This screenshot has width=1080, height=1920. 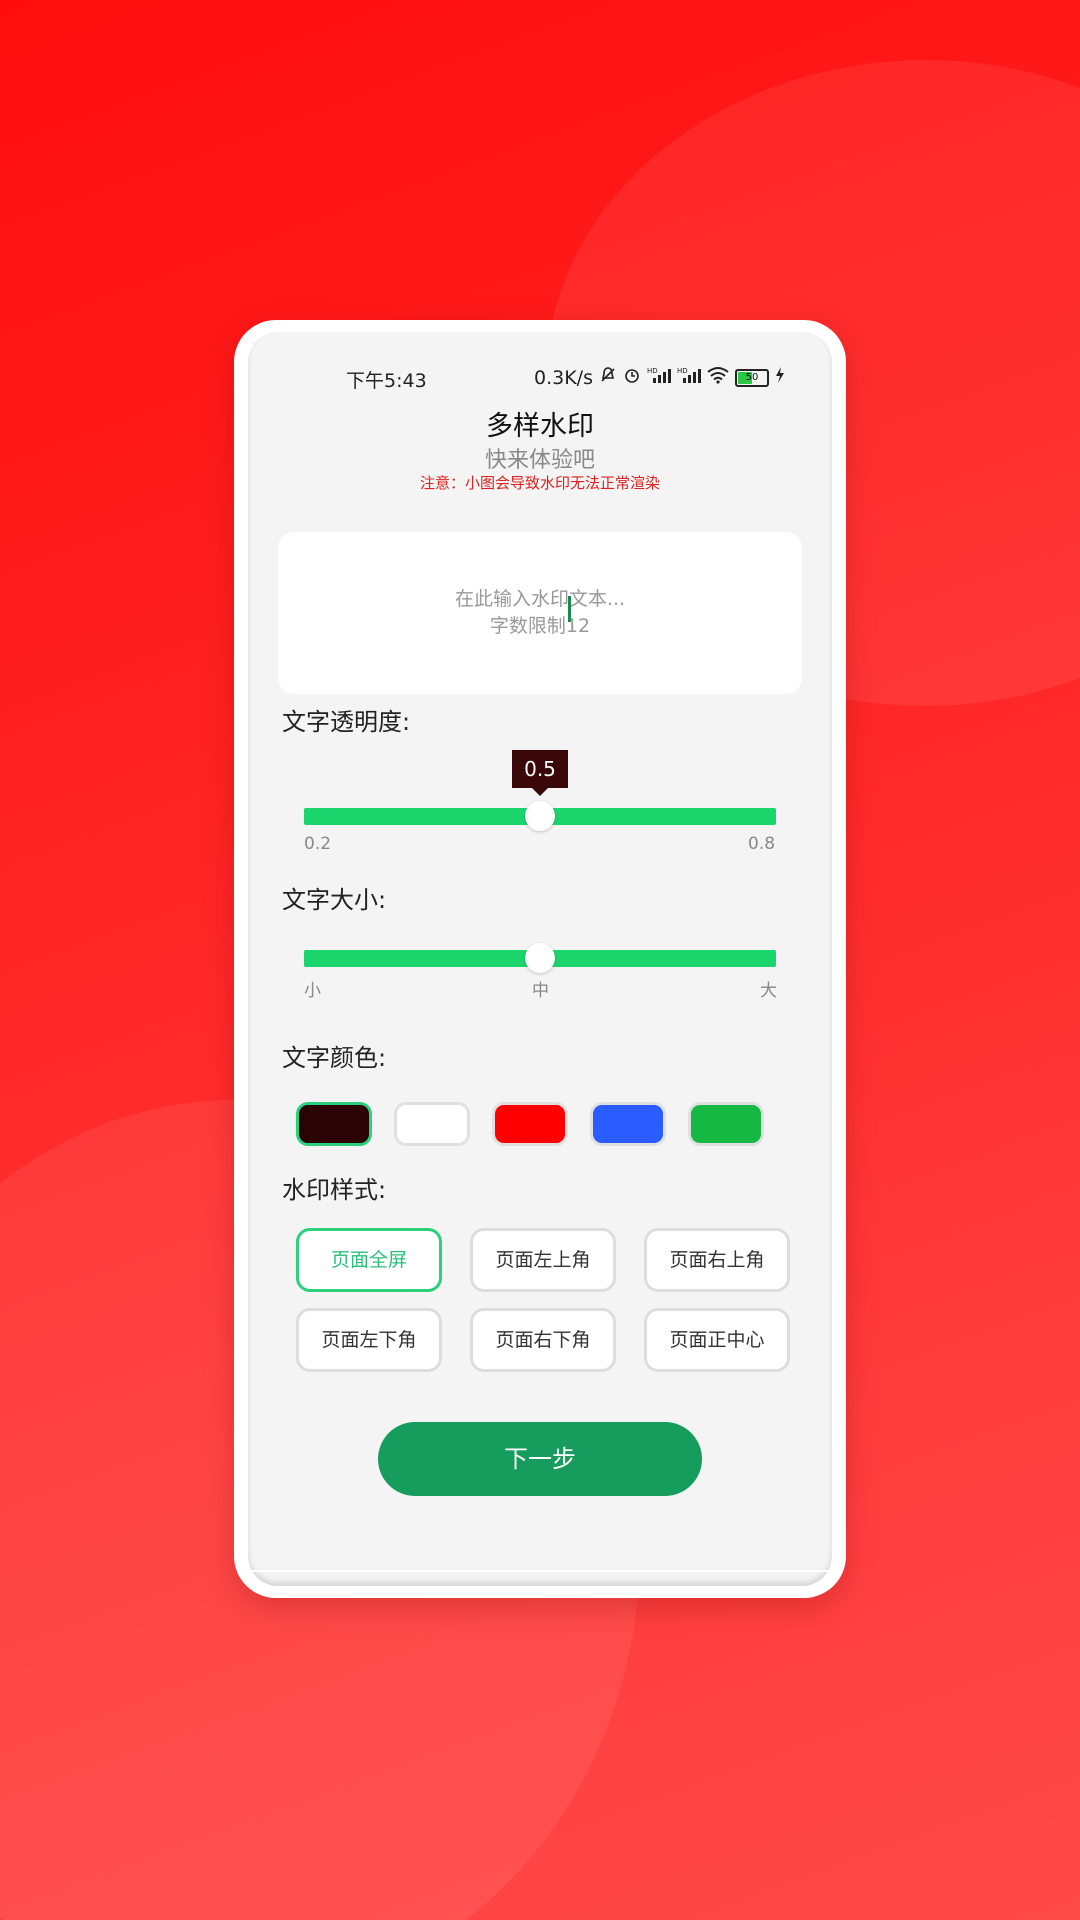 What do you see at coordinates (540, 1571) in the screenshot?
I see `bottom-divider` at bounding box center [540, 1571].